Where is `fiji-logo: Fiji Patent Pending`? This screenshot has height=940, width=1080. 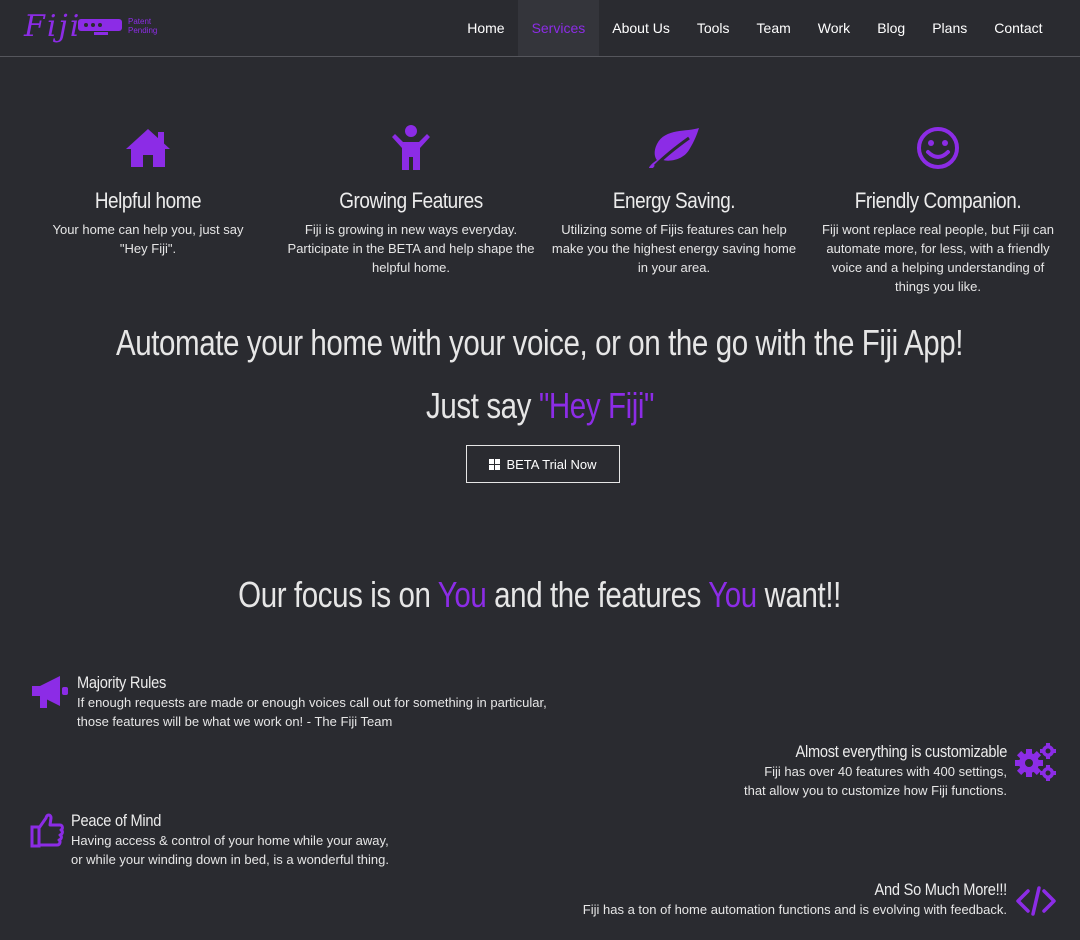 fiji-logo: Fiji Patent Pending is located at coordinates (94, 28).